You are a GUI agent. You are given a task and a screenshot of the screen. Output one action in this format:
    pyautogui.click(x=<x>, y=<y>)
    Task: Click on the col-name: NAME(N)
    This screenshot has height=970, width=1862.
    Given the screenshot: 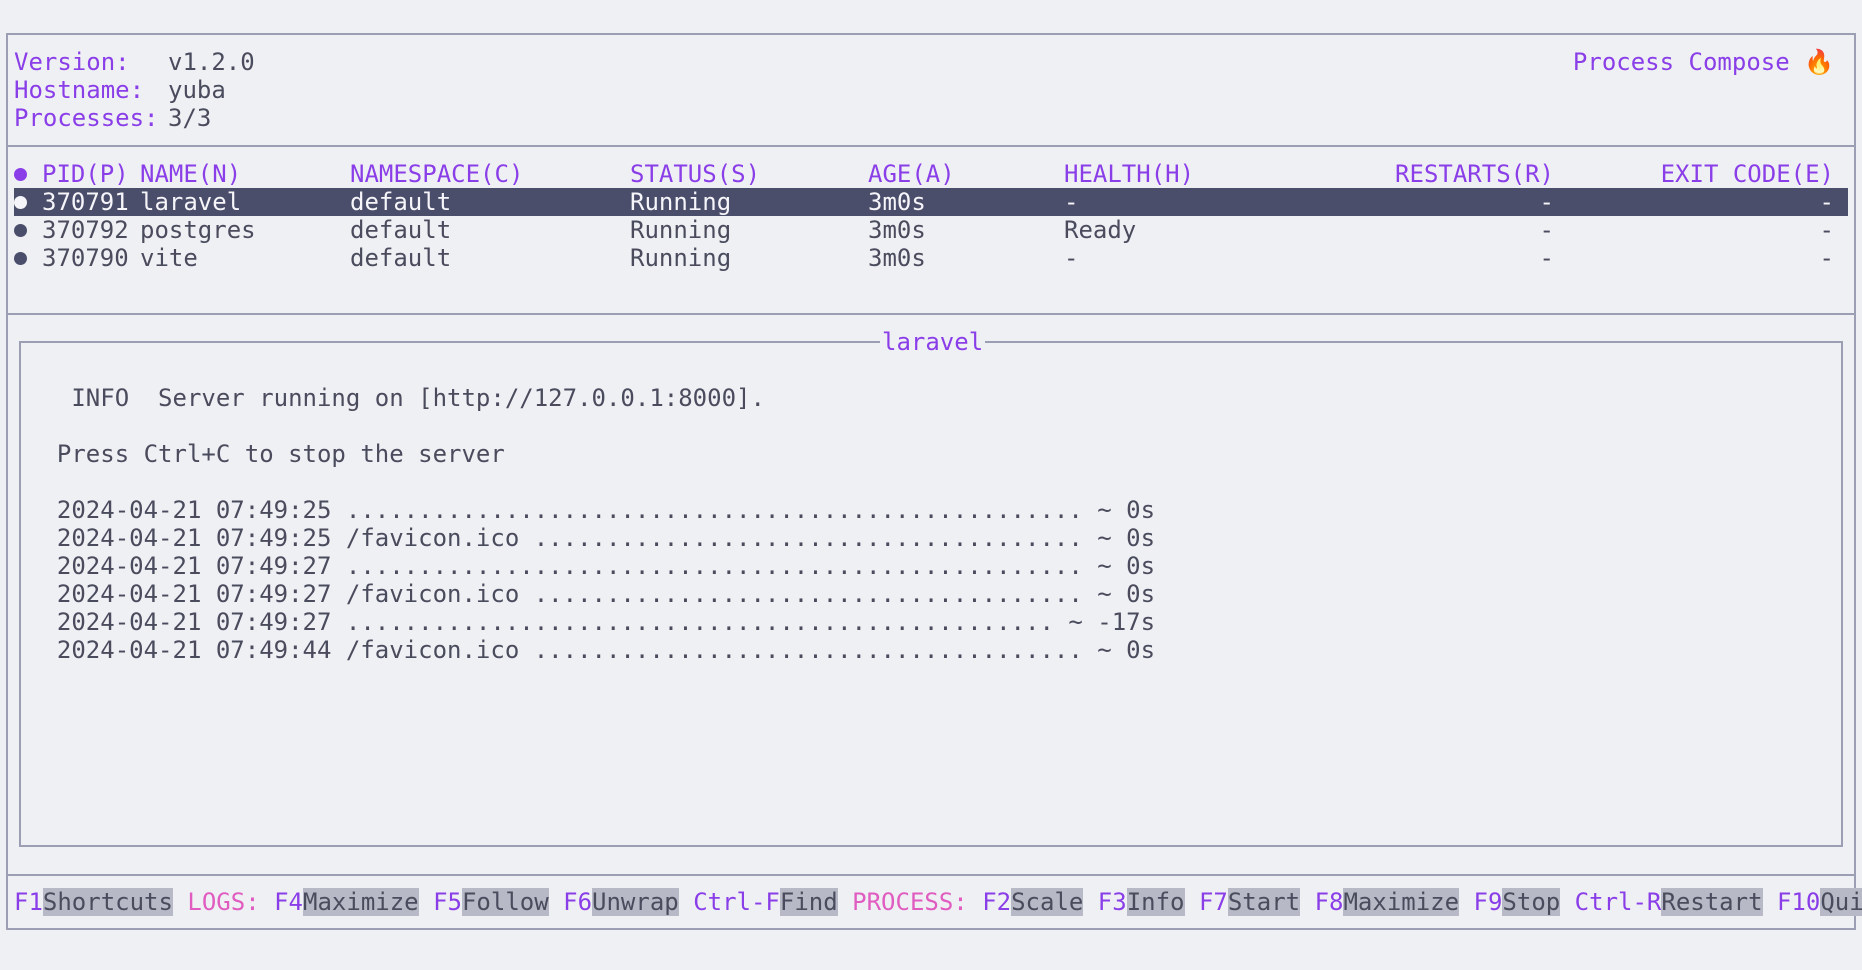 What is the action you would take?
    pyautogui.click(x=190, y=174)
    